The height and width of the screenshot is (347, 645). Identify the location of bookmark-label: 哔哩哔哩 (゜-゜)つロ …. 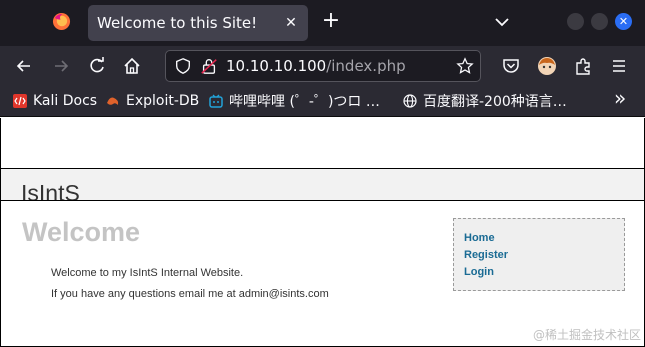
(304, 102).